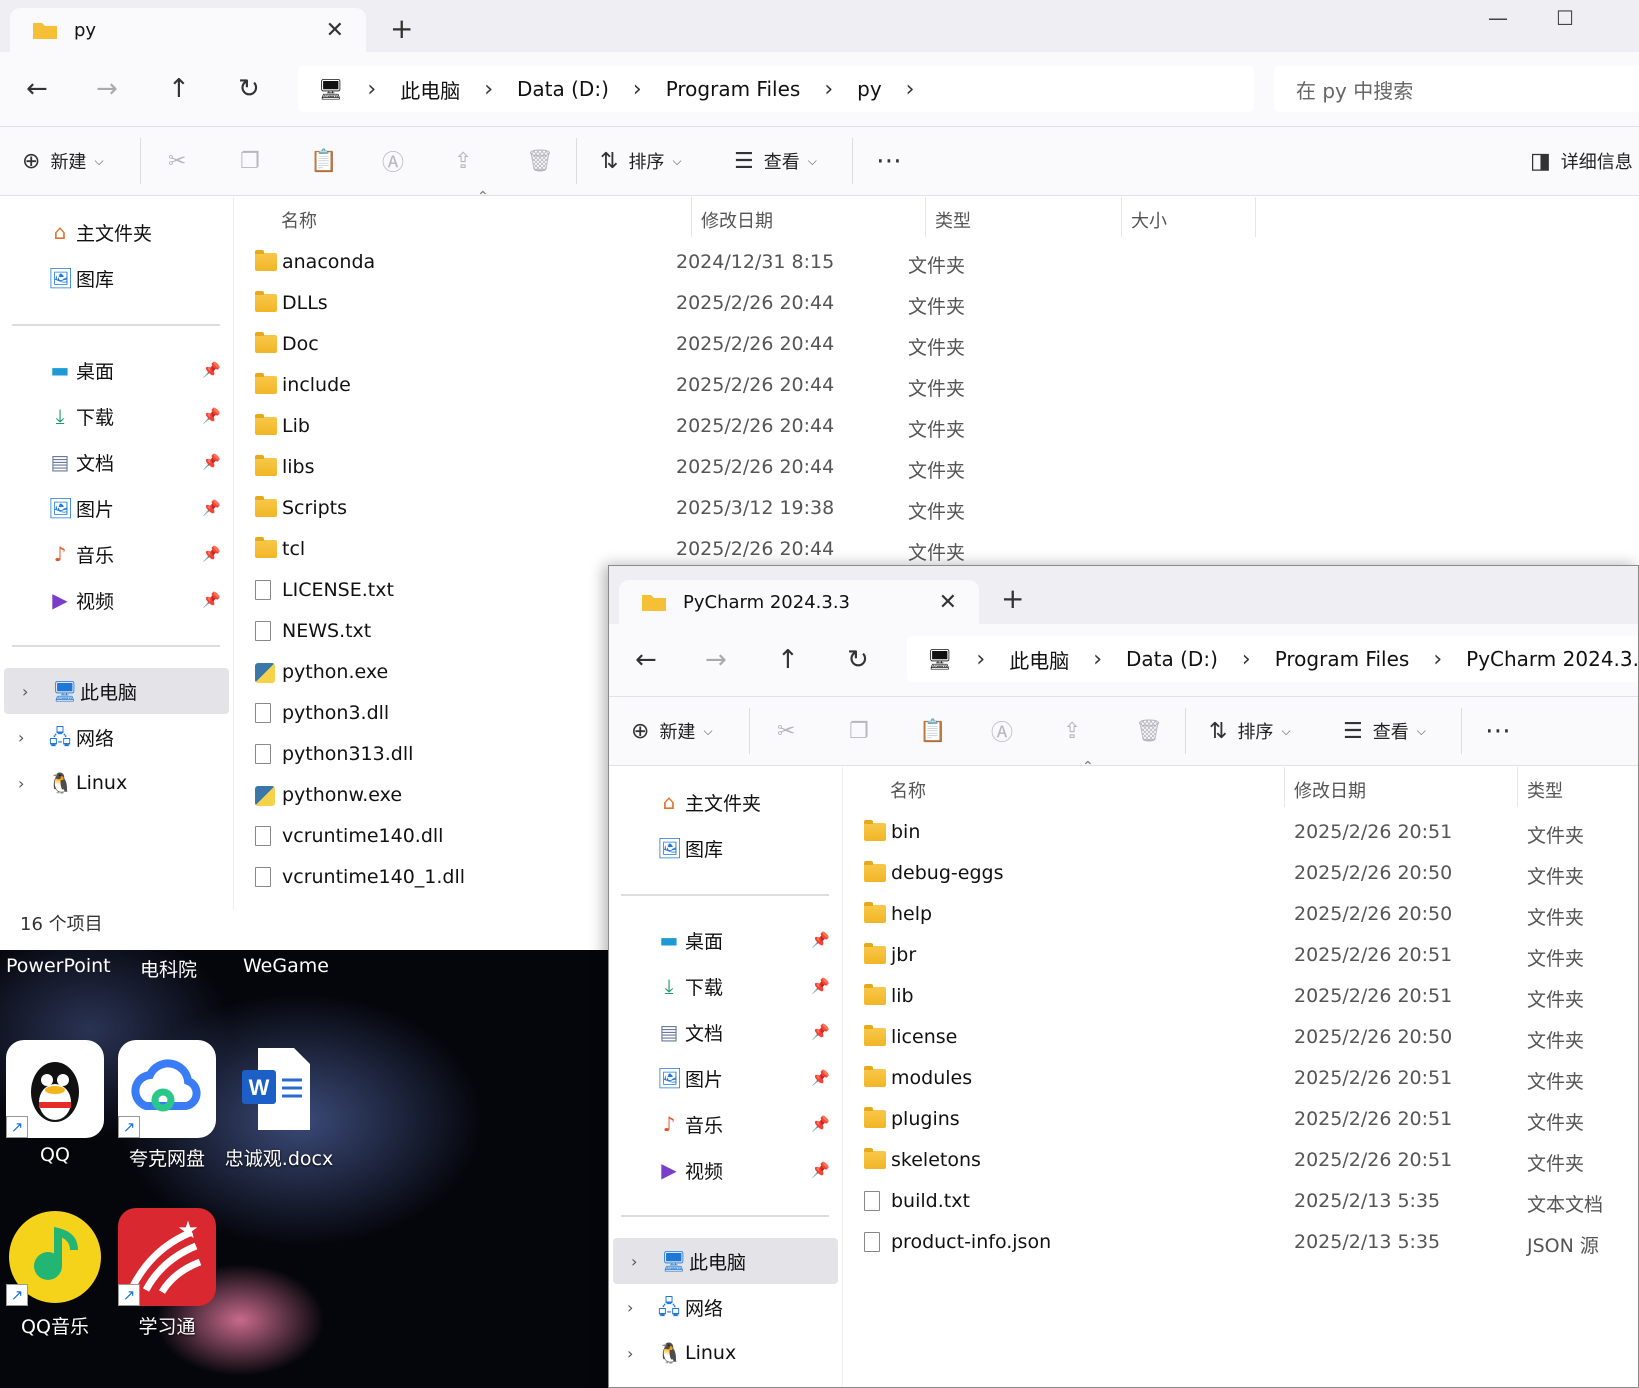  Describe the element at coordinates (725, 1353) in the screenshot. I see `sidebar-item-linux: › 🐧 Linux` at that location.